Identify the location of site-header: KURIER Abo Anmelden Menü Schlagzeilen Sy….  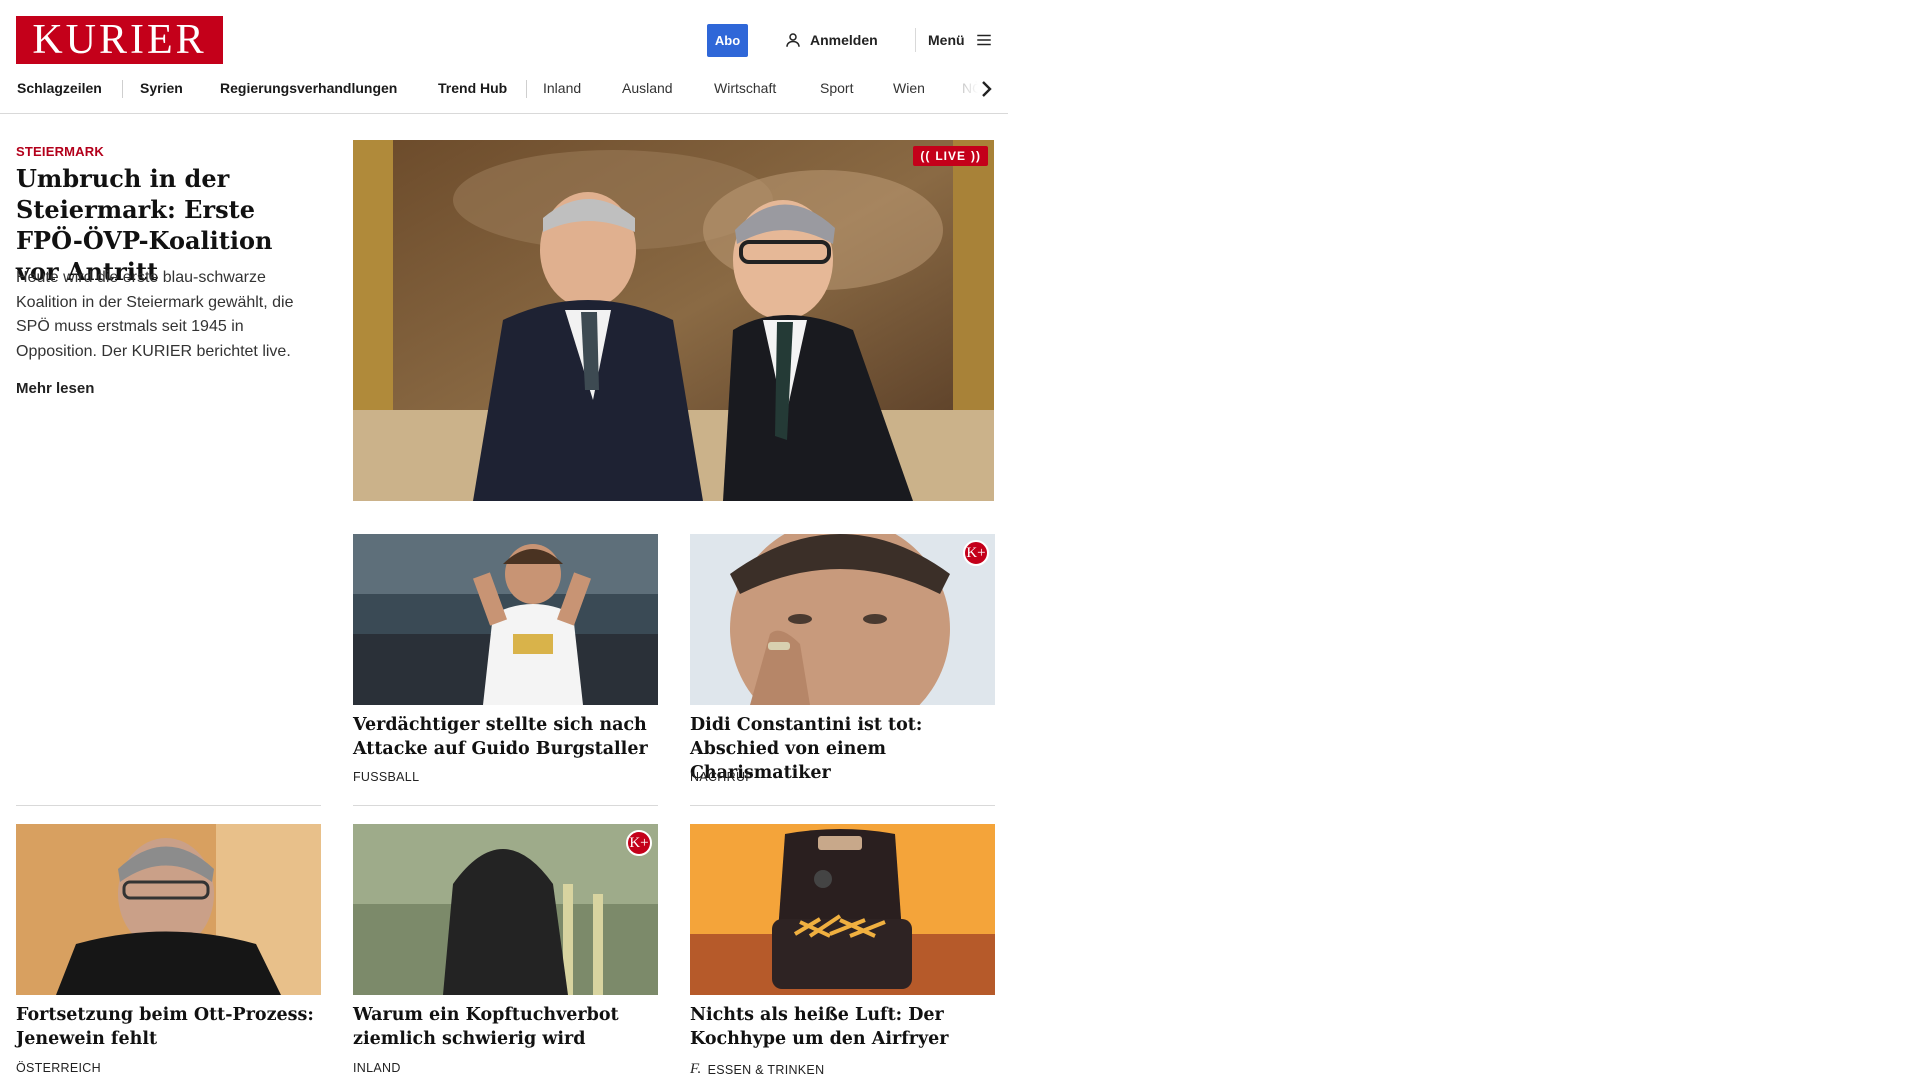
(504, 57).